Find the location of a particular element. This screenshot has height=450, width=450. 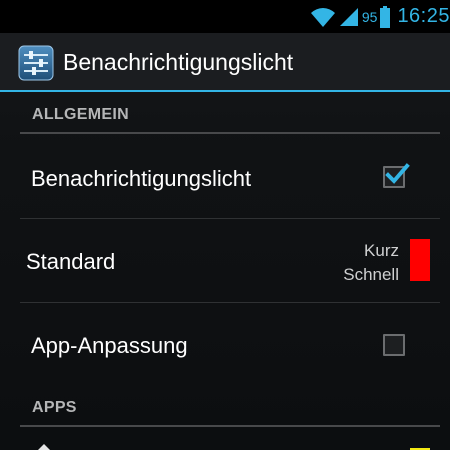

notification-light-checkbox is located at coordinates (396, 175).